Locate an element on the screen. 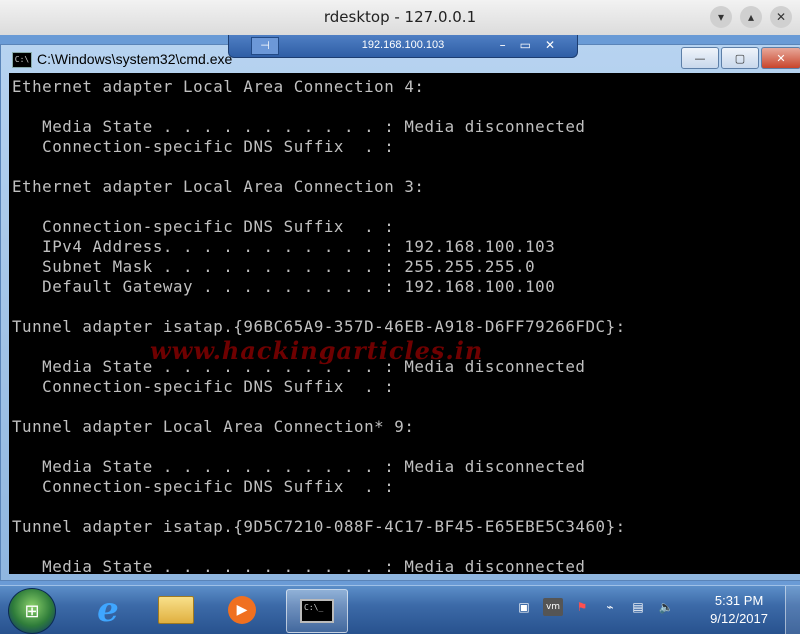  clock-date: 9/12/2017 is located at coordinates (739, 618).